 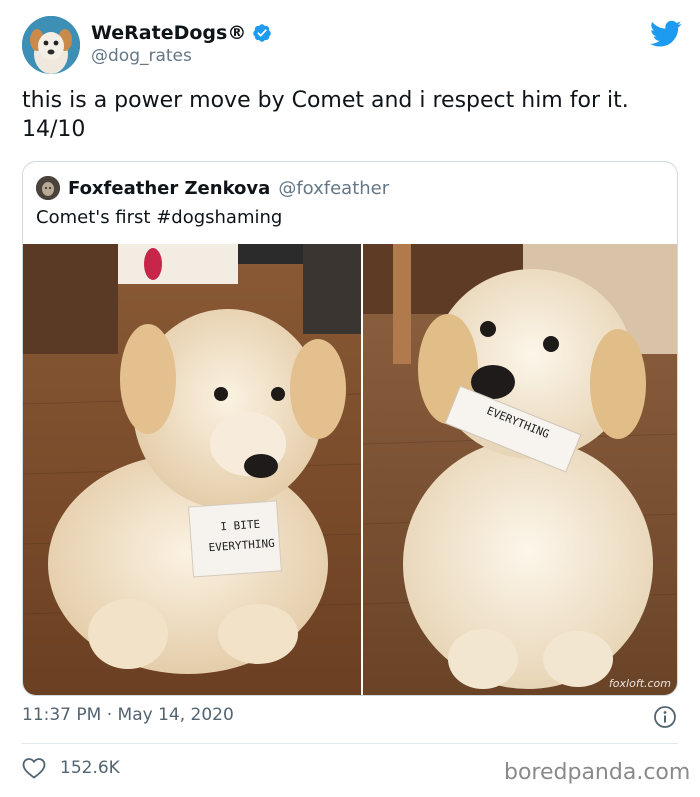 I want to click on tweet-header: WeRateDogs® @dog_rates, so click(x=352, y=46).